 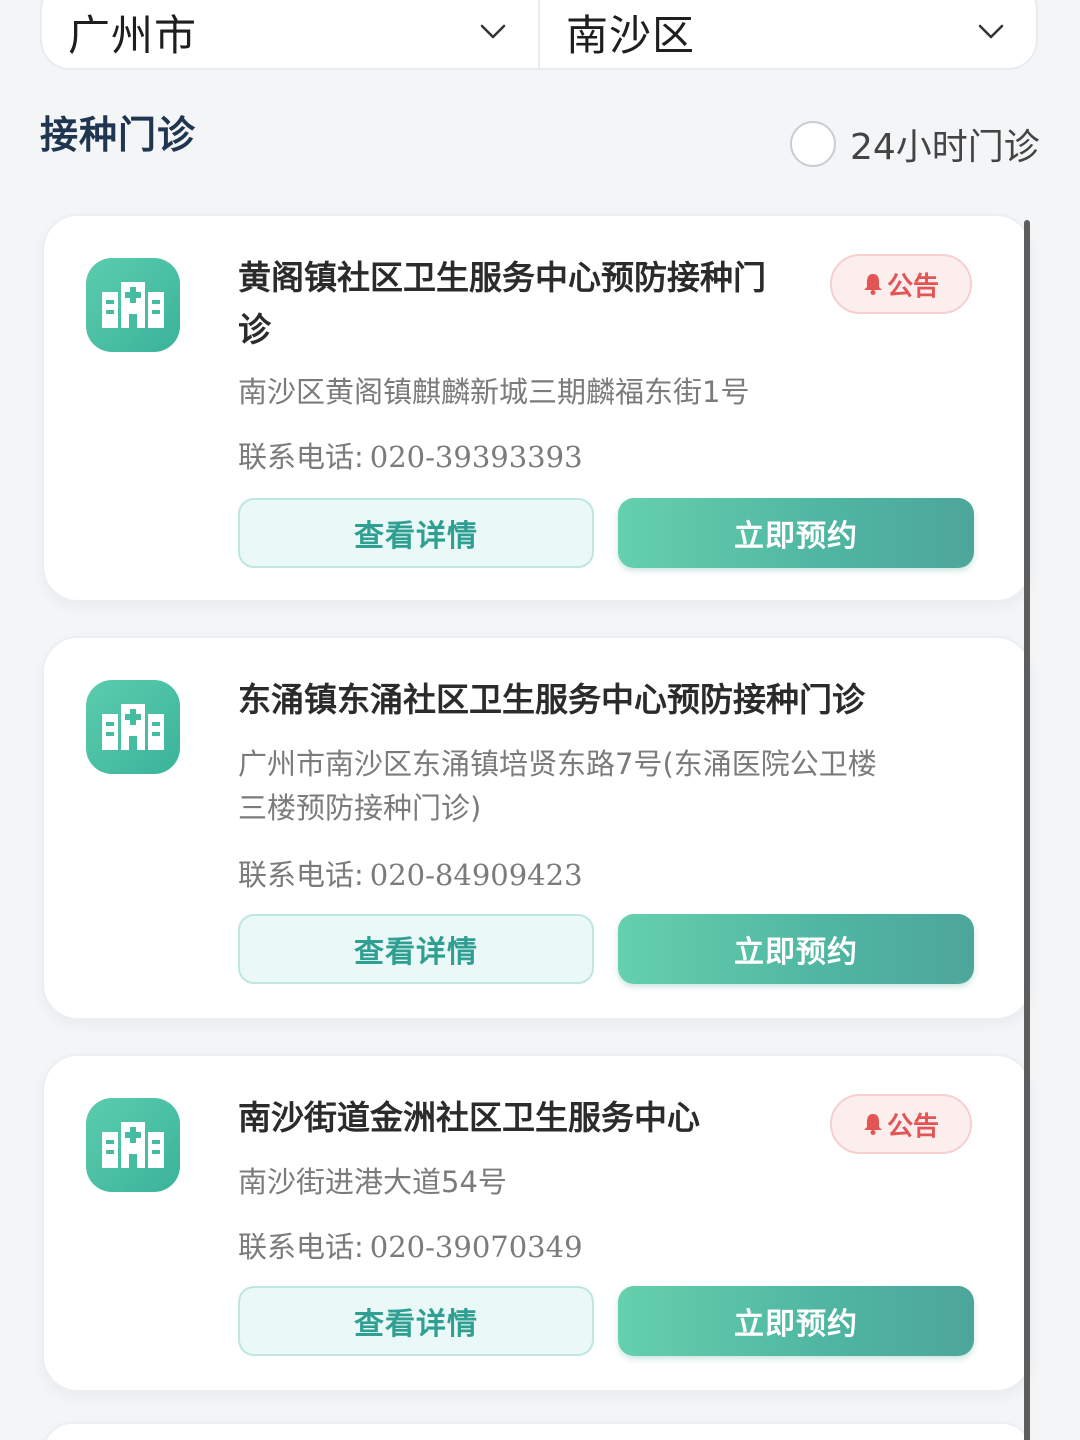 I want to click on clinic-name: 南沙街道金洲社区卫生服务中心, so click(x=469, y=1118).